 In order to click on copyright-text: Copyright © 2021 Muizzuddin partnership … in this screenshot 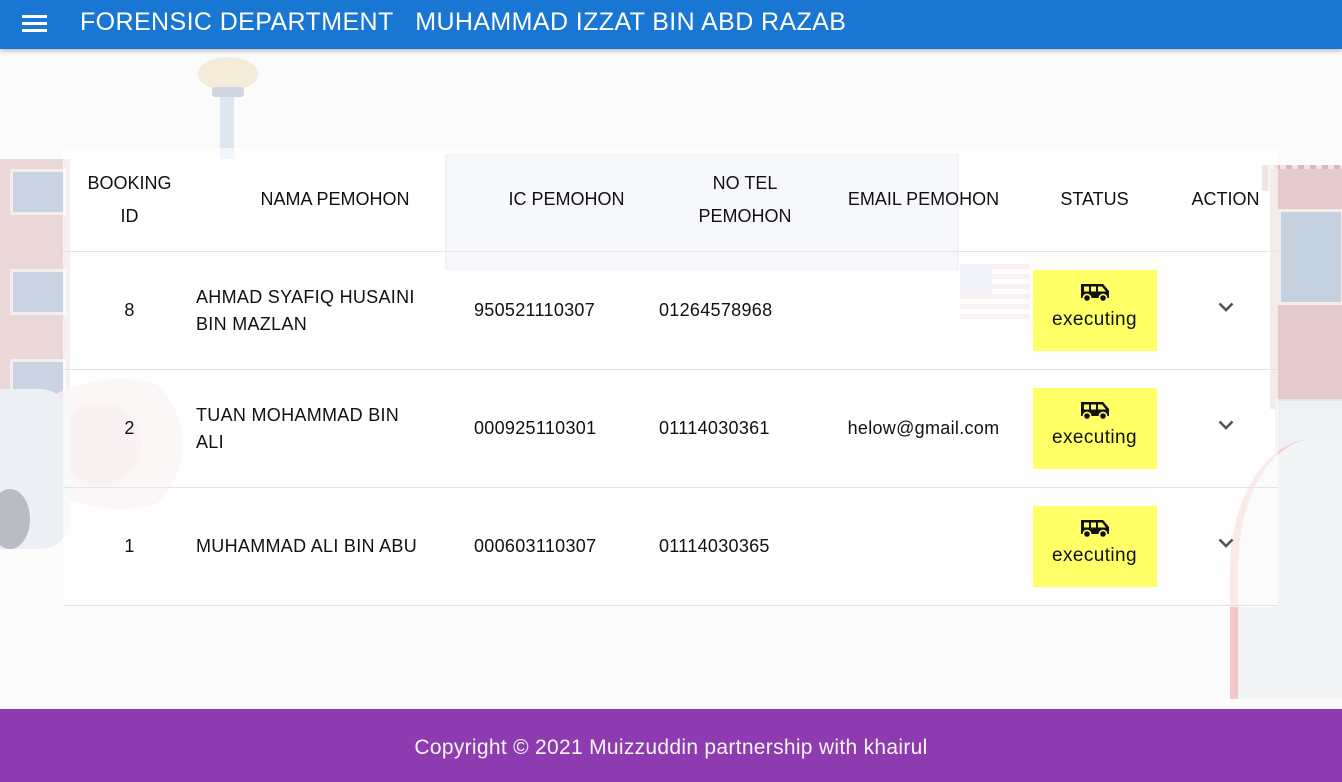, I will do `click(671, 747)`.